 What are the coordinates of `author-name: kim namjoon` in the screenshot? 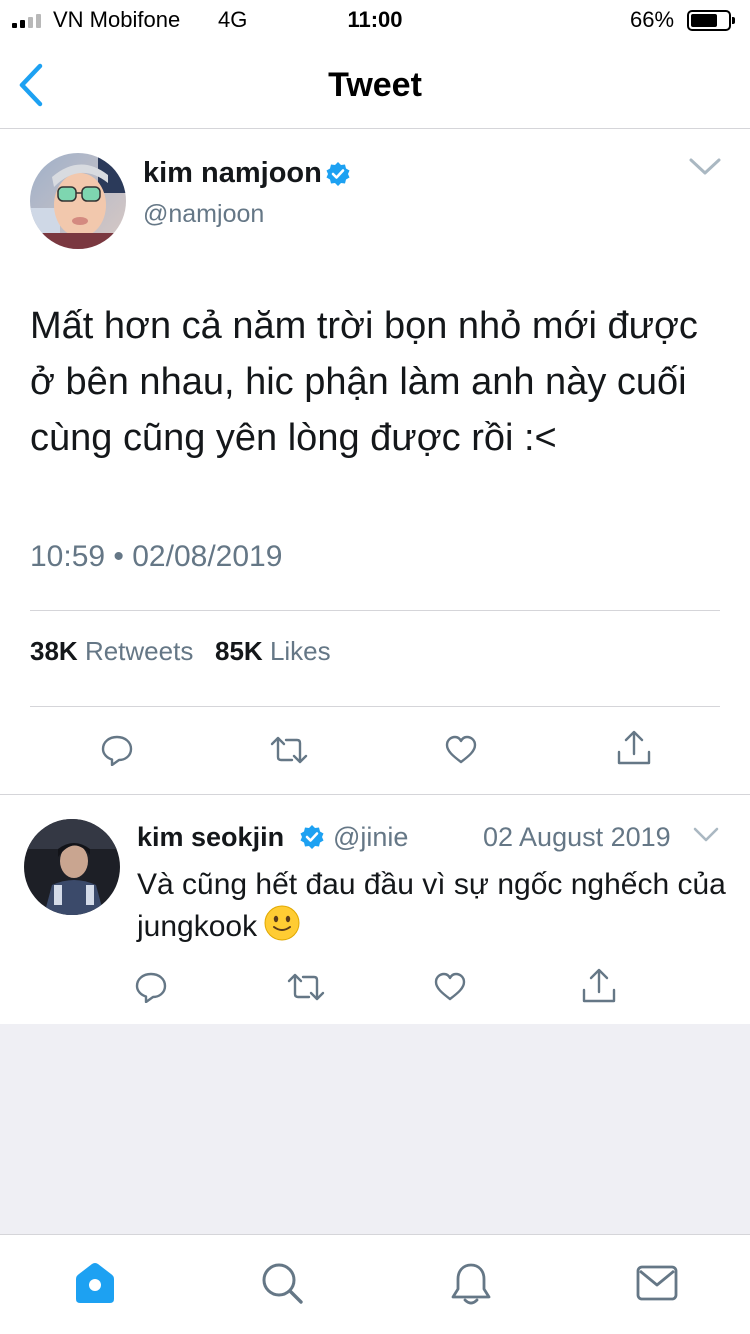 It's located at (232, 173).